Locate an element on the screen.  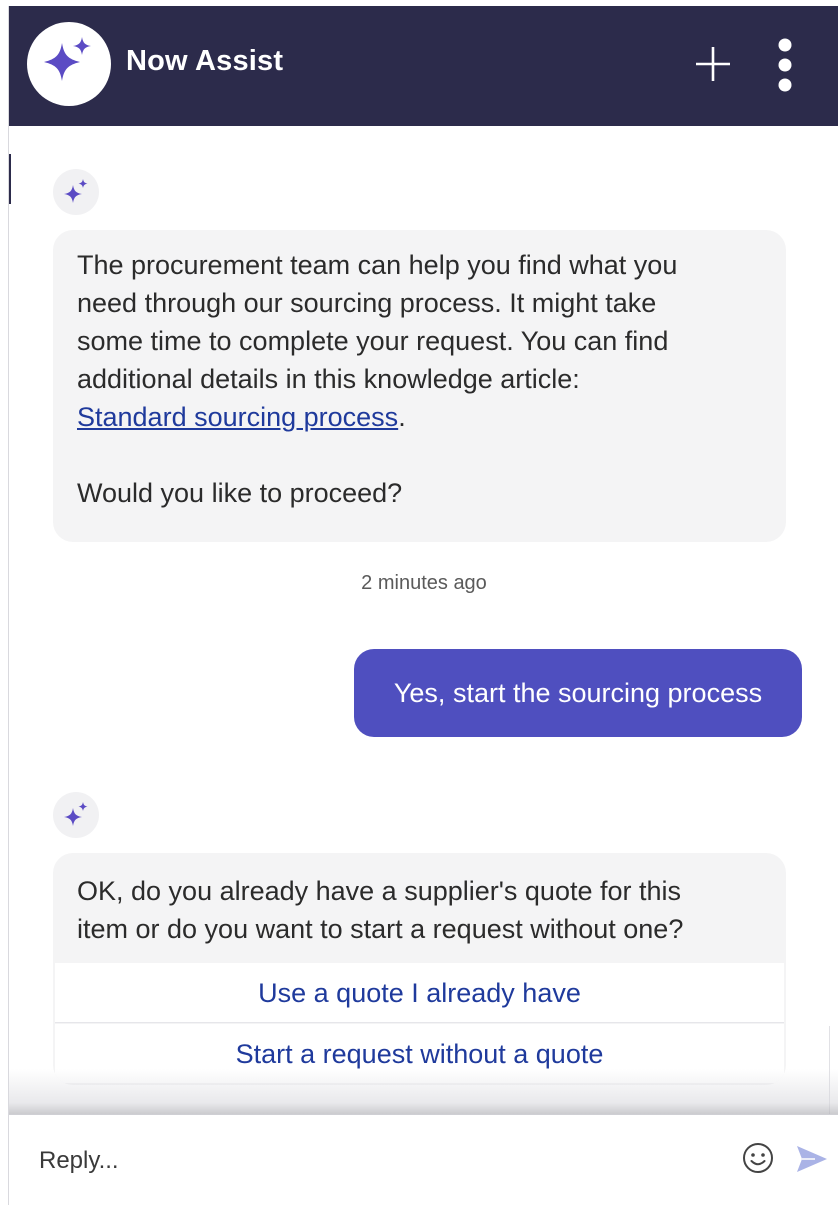
new-chat-button is located at coordinates (713, 64).